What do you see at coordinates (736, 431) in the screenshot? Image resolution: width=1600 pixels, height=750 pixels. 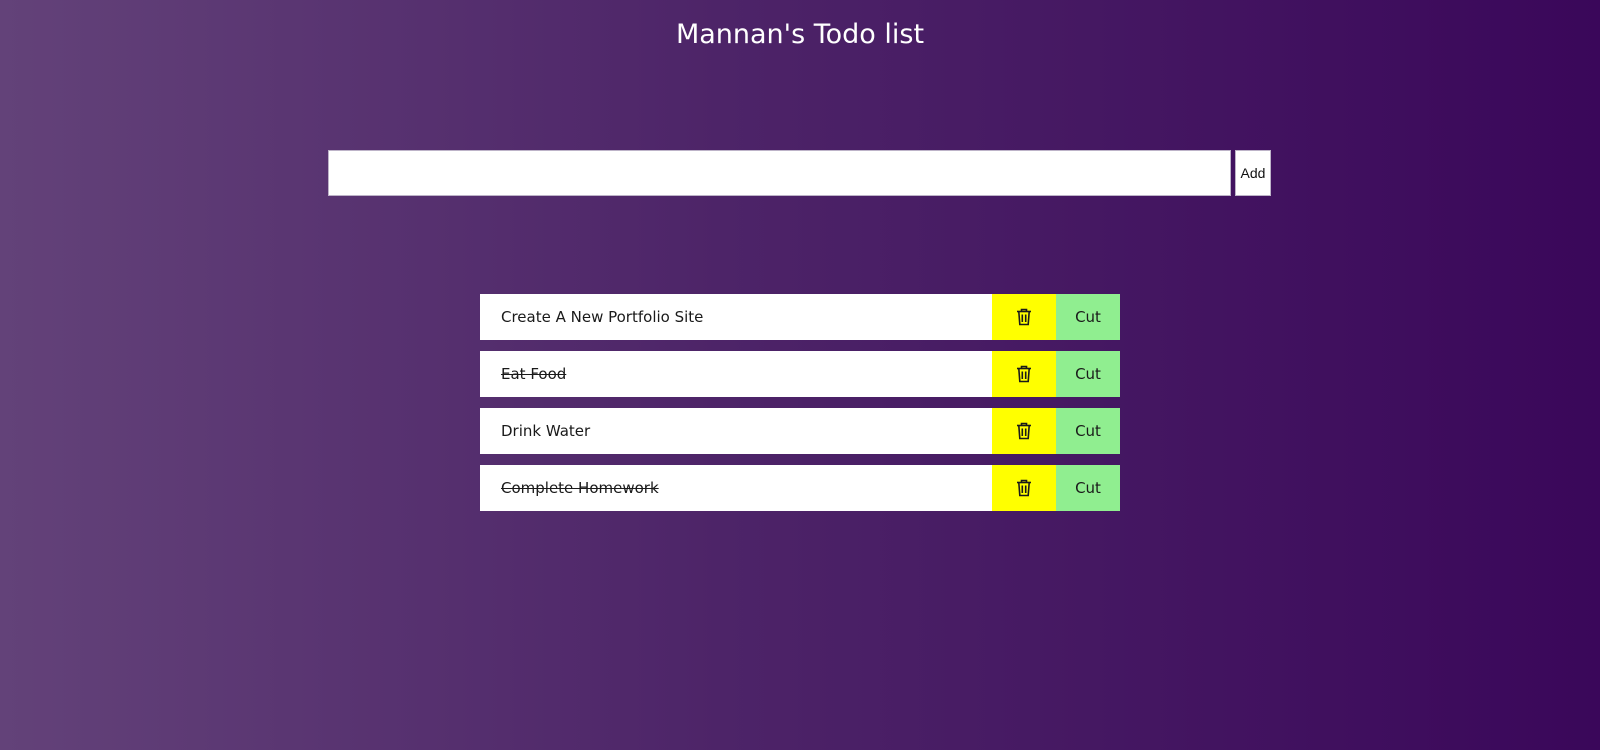 I see `todo-text: Drink Water` at bounding box center [736, 431].